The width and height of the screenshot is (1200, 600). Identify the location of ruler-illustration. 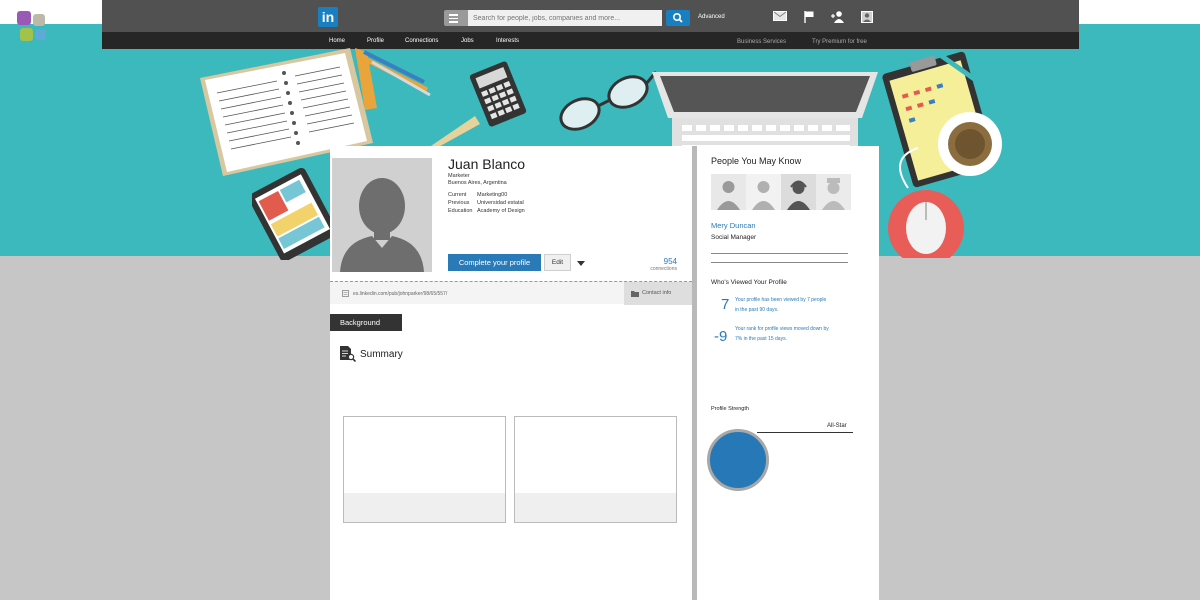
(452, 133).